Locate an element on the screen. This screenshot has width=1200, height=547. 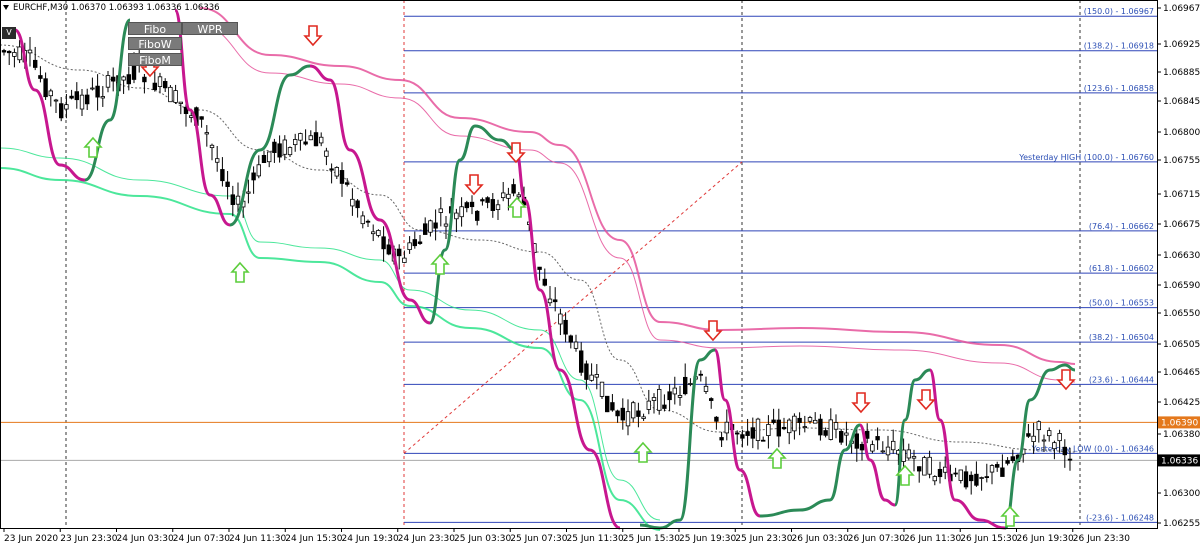
fibom-button: FiboM is located at coordinates (155, 60).